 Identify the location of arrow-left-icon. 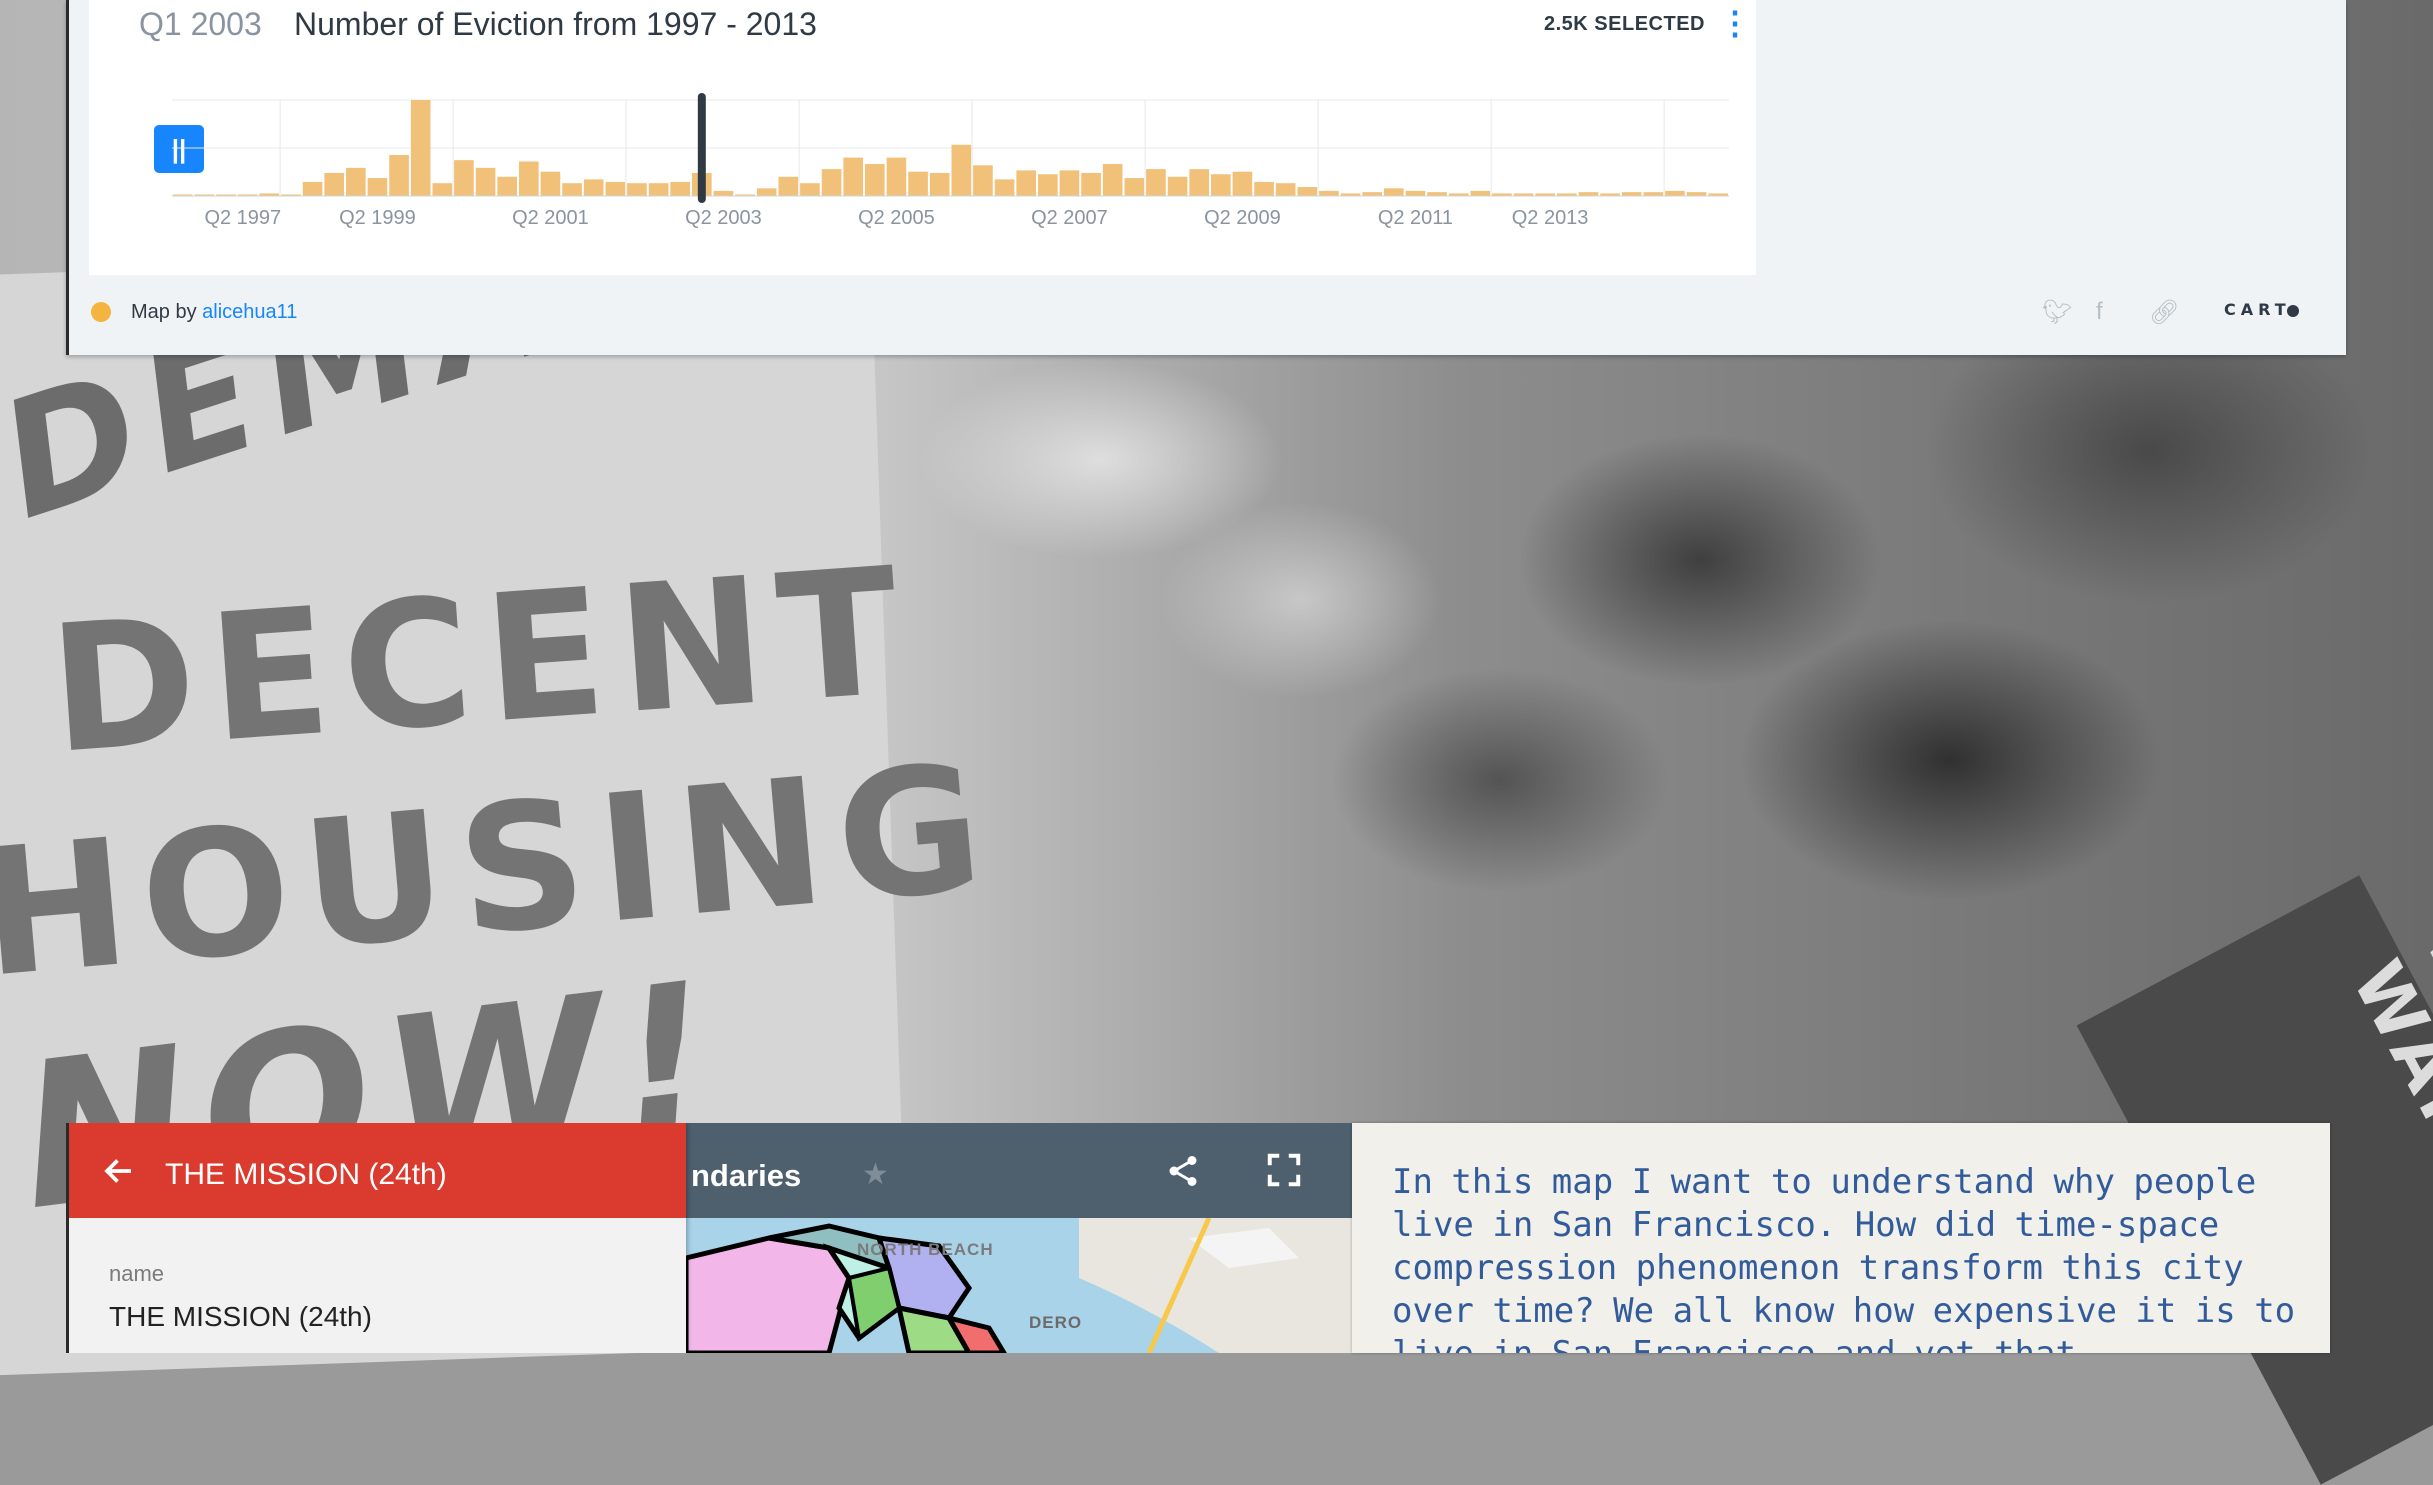
(119, 1171).